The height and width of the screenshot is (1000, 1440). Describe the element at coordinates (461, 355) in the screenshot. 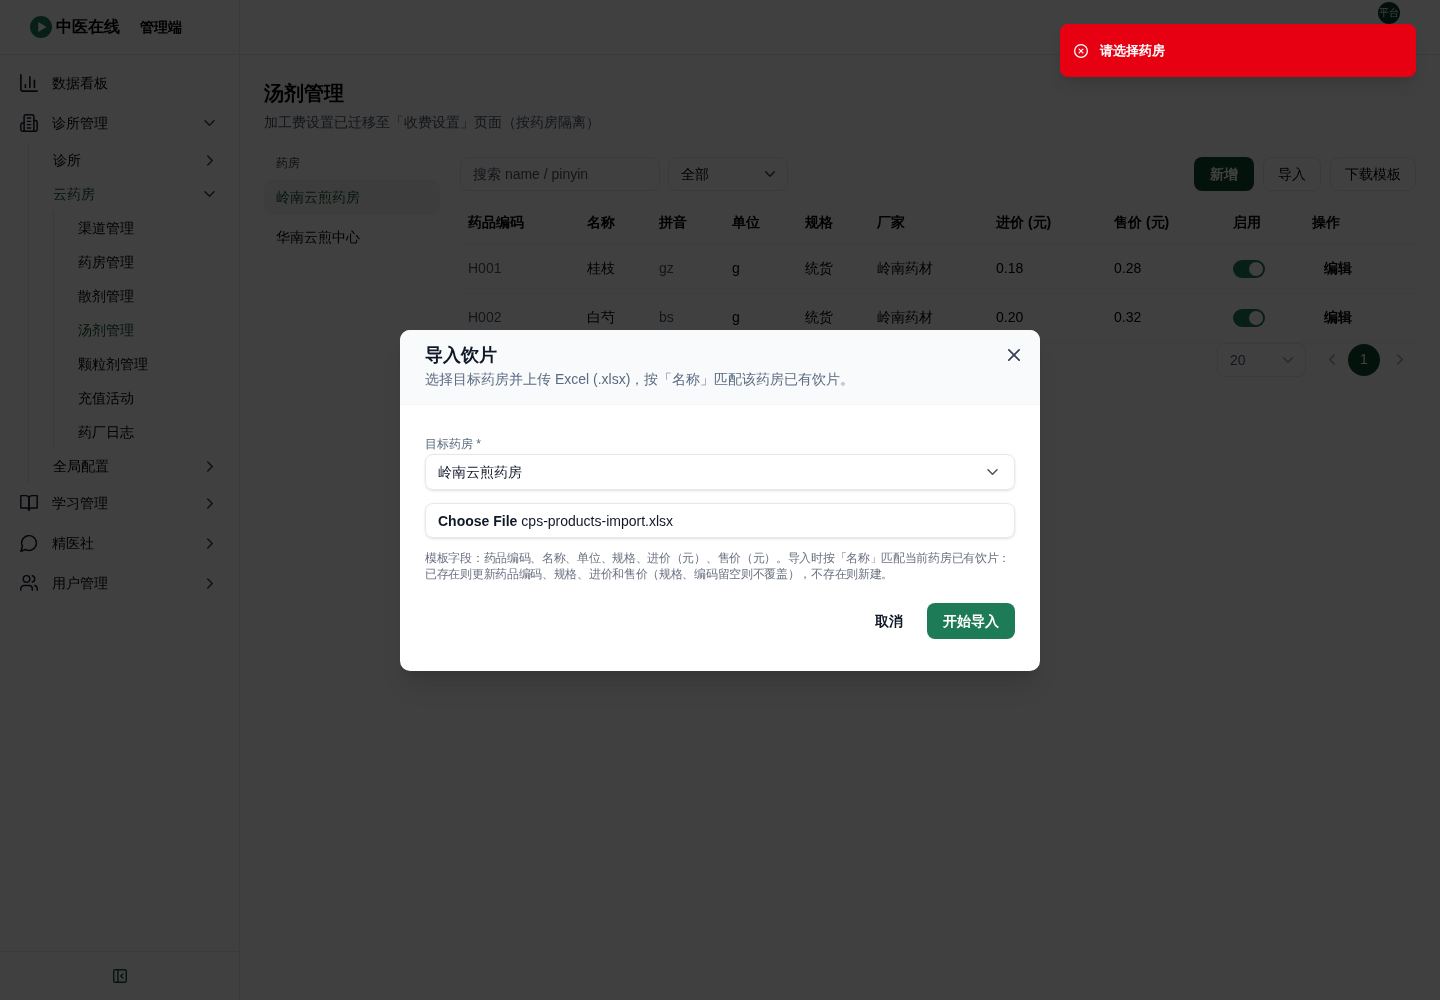

I see `dialog-title: 导入饮片` at that location.